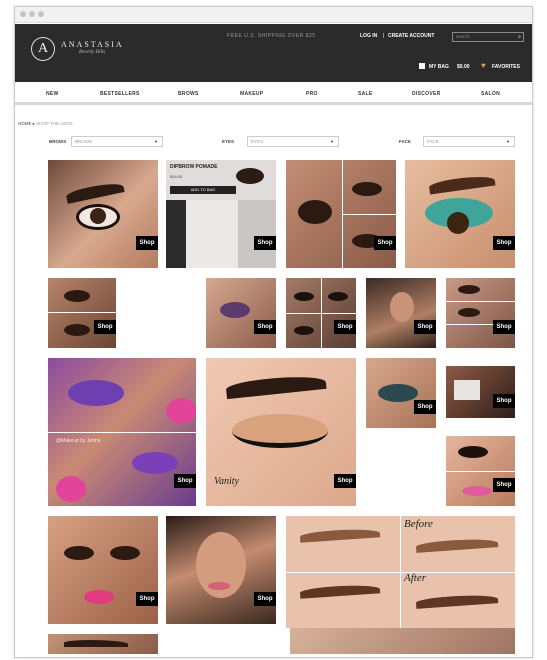 The width and height of the screenshot is (547, 660). What do you see at coordinates (43, 49) in the screenshot?
I see `logo-monogram: A` at bounding box center [43, 49].